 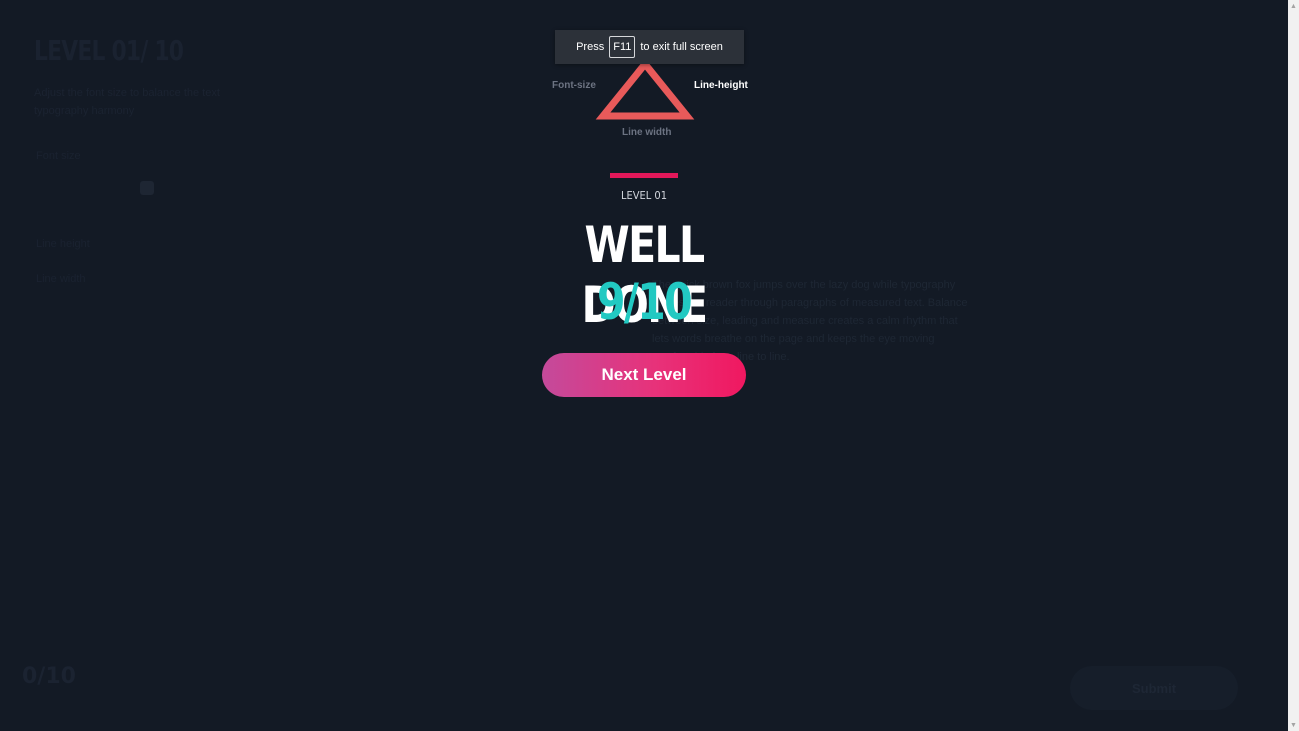 What do you see at coordinates (63, 244) in the screenshot?
I see `background-control-line-height: Line height` at bounding box center [63, 244].